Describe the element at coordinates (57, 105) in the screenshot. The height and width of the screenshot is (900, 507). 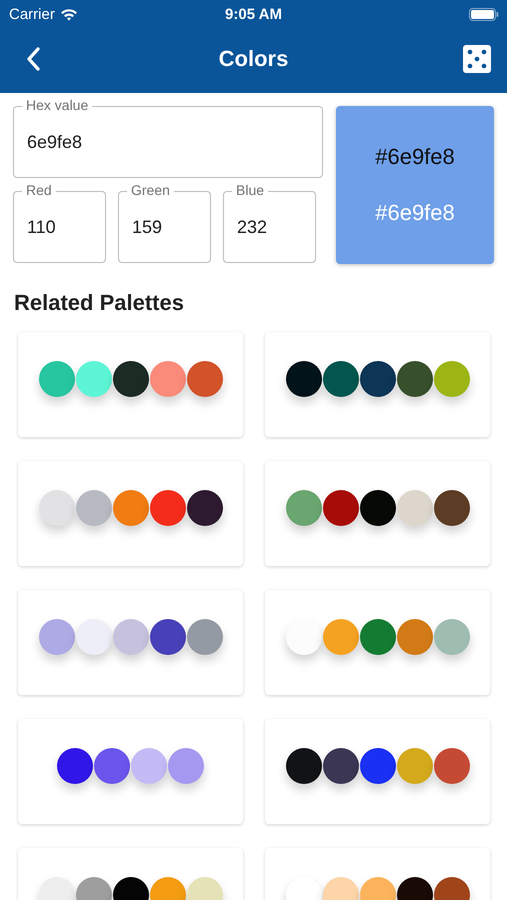
I see `field-label: Hex value` at that location.